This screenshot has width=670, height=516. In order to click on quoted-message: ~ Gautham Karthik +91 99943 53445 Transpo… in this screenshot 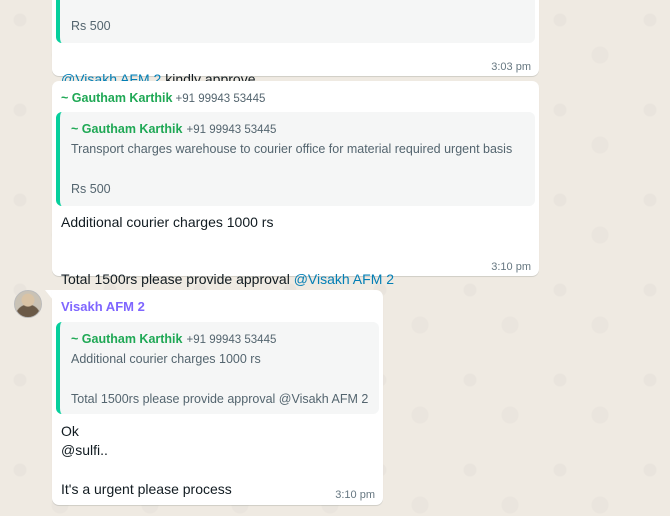, I will do `click(295, 159)`.